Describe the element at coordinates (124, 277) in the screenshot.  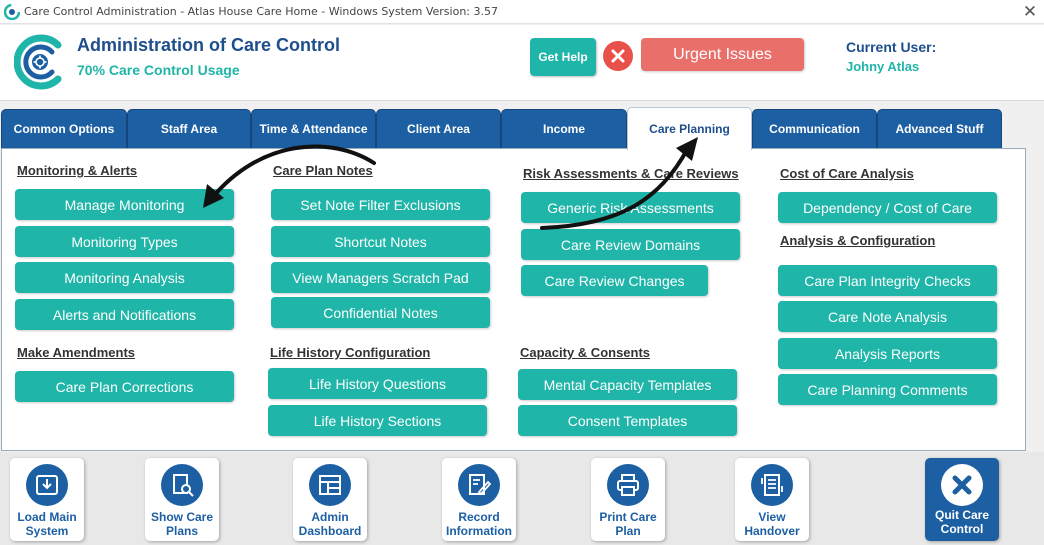
I see `monitoring-analysis-button: Monitoring Analysis` at that location.